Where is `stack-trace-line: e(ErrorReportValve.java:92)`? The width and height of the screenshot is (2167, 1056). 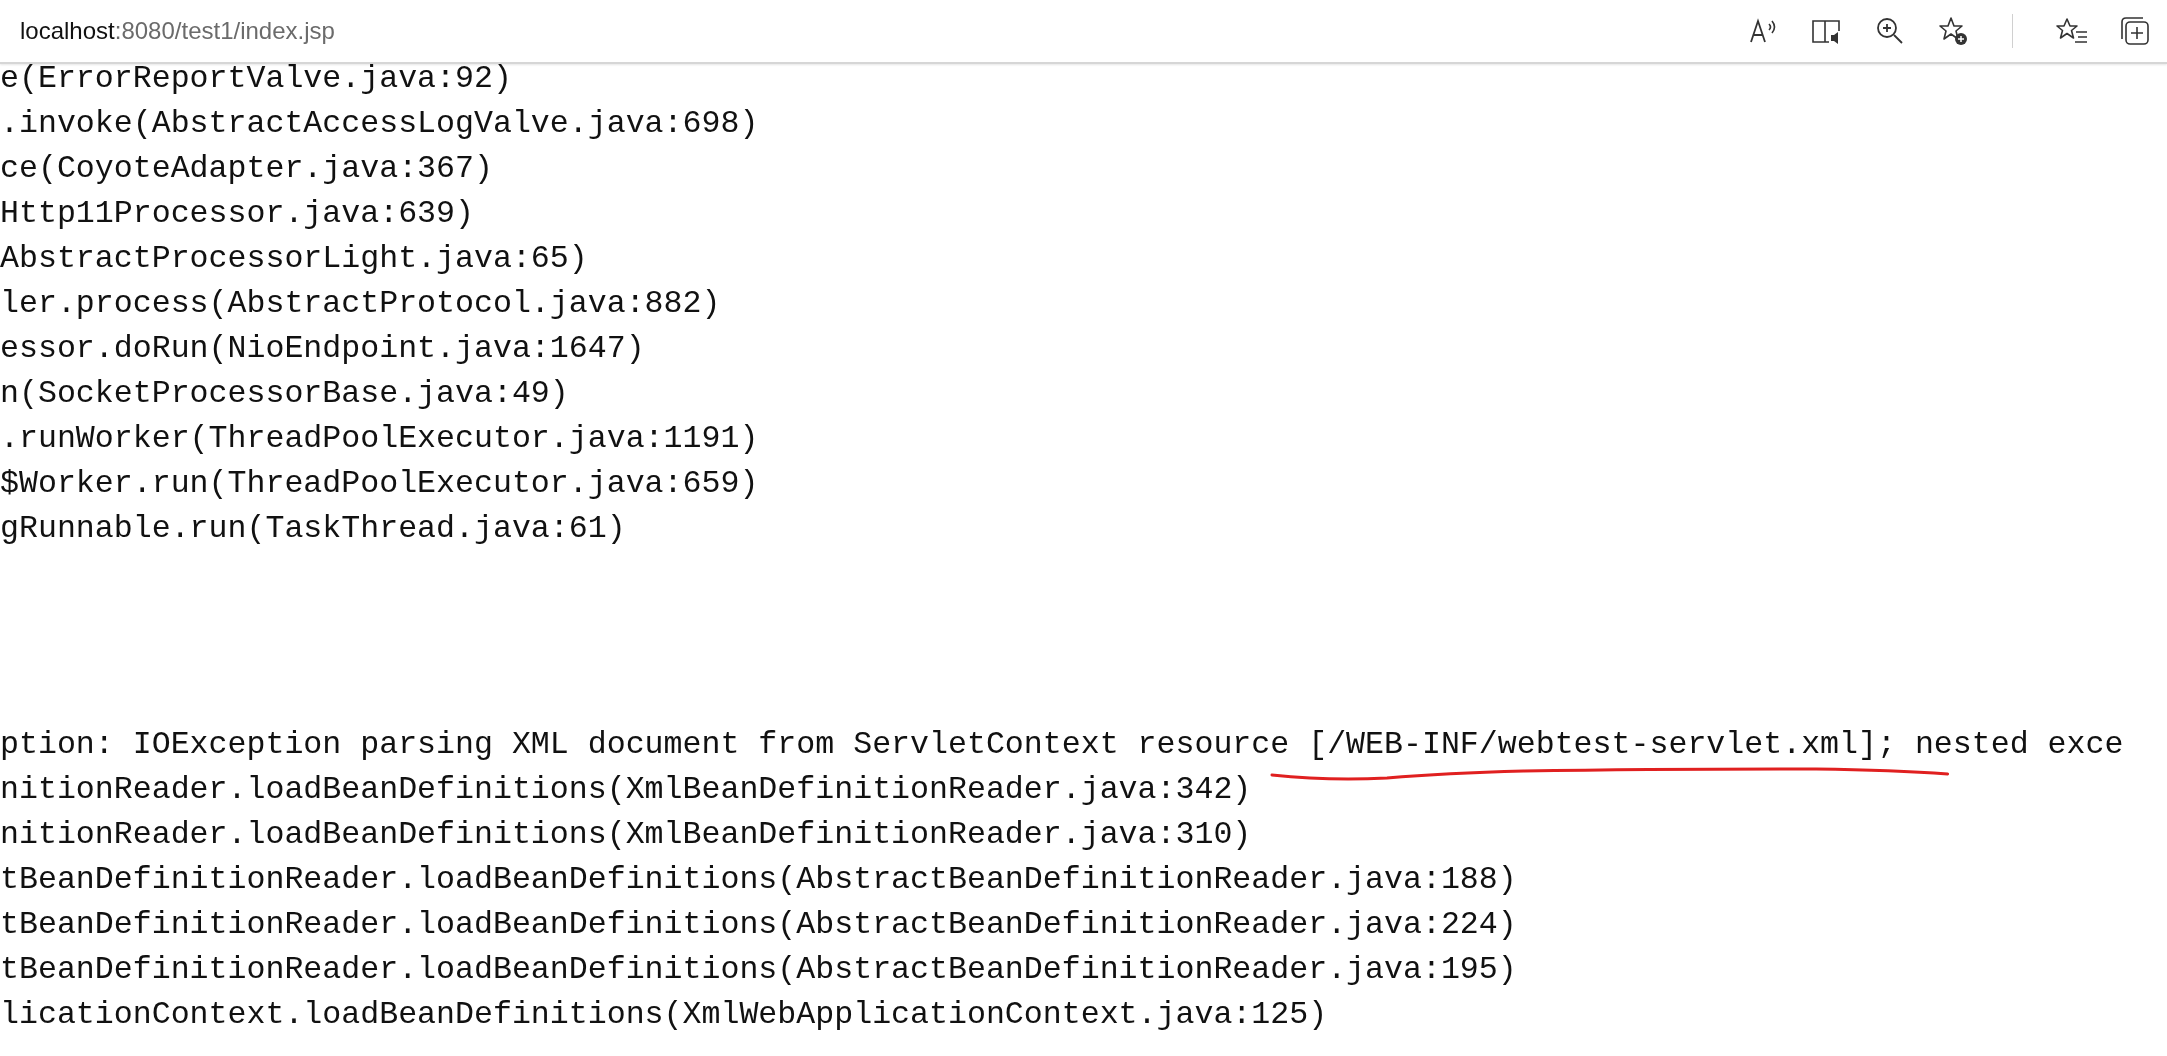 stack-trace-line: e(ErrorReportValve.java:92) is located at coordinates (256, 79).